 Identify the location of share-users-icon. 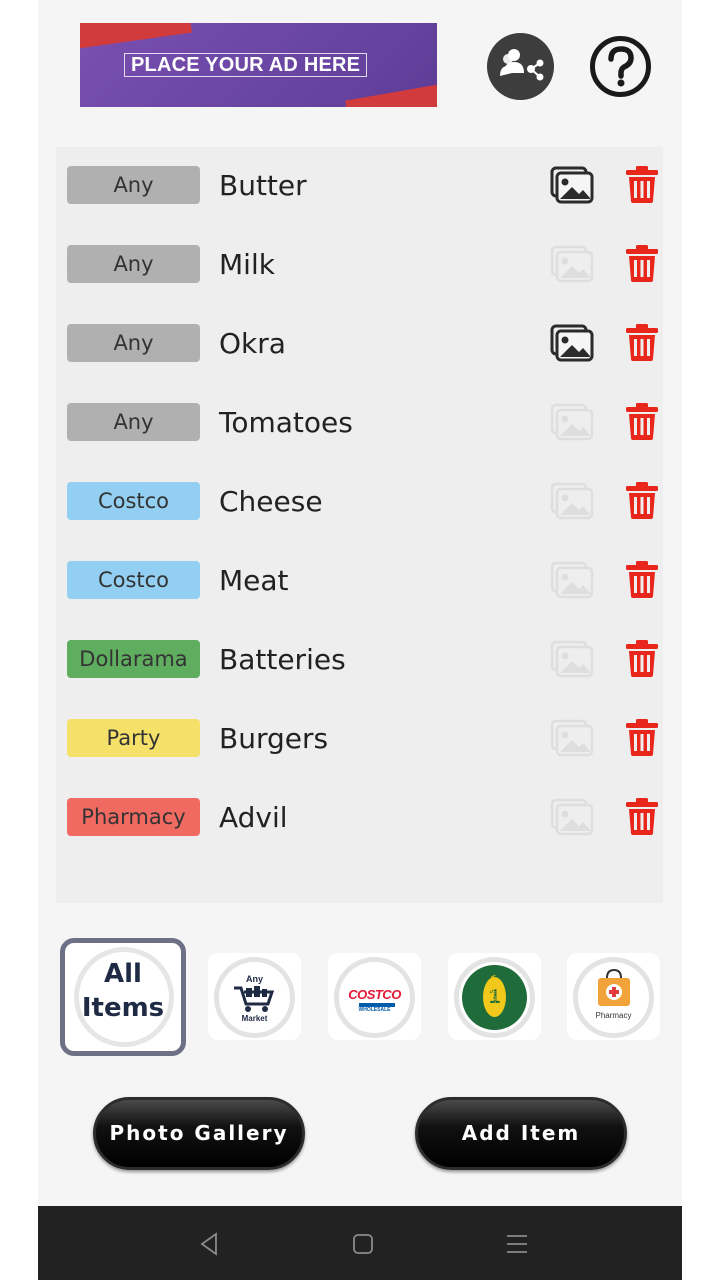
(522, 65).